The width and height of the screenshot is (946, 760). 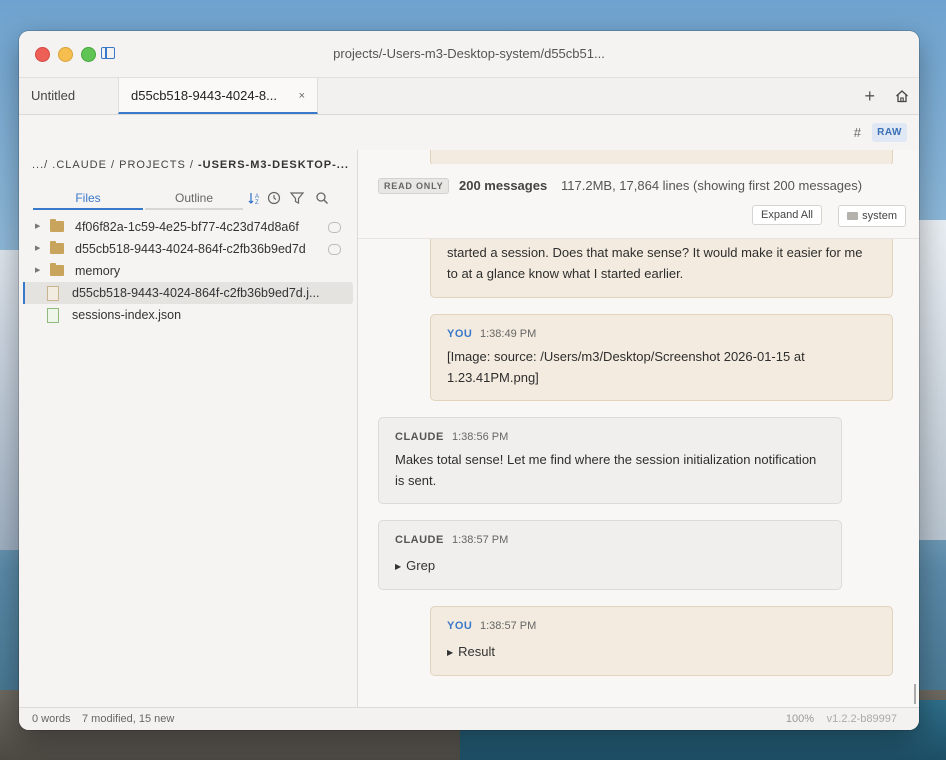 I want to click on clock-icon, so click(x=274, y=198).